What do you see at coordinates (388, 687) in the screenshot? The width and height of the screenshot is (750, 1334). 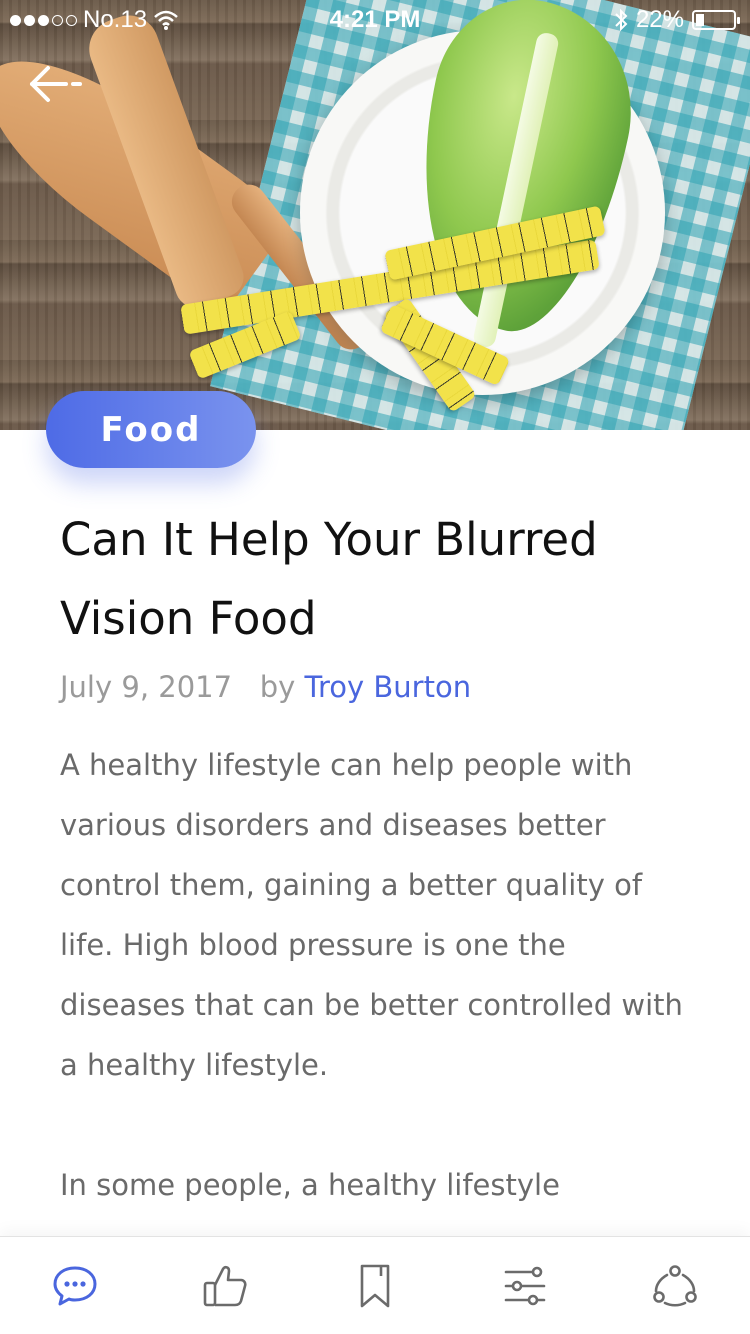 I see `author-link: Troy Burton` at bounding box center [388, 687].